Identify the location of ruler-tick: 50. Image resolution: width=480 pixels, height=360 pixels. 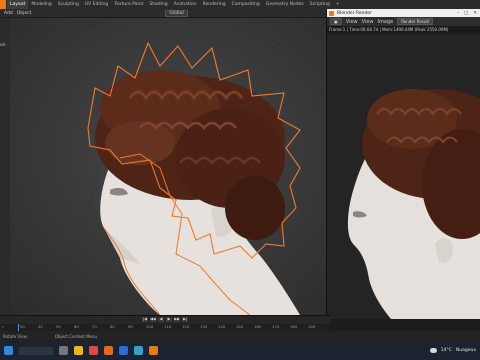
(58, 326).